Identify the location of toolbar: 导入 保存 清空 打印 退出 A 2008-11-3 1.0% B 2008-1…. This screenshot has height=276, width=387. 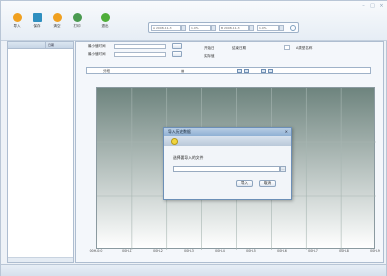
(194, 21).